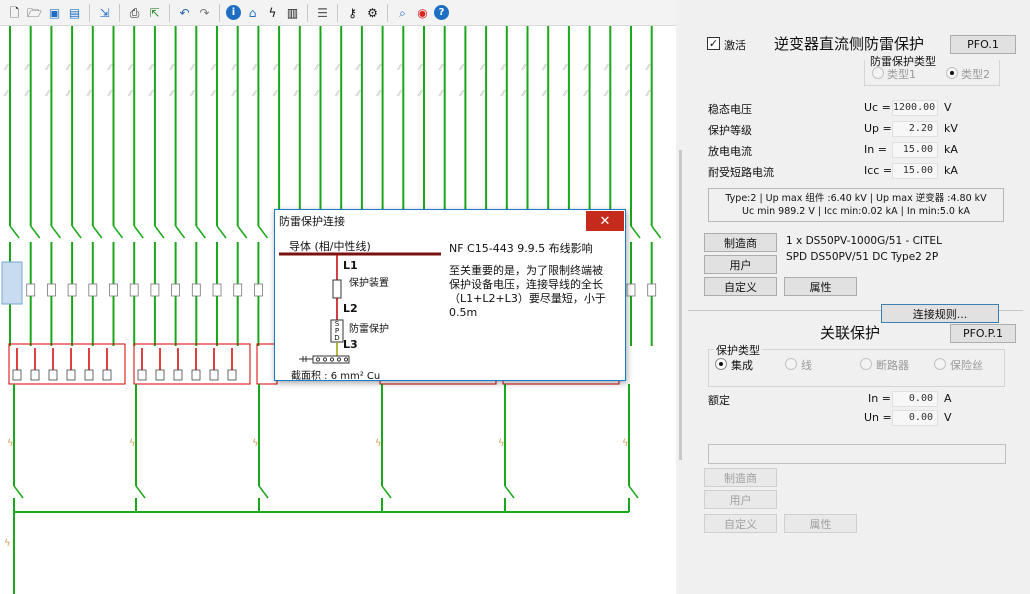 The height and width of the screenshot is (594, 1030). I want to click on properties-button-disabled: 属性, so click(820, 523).